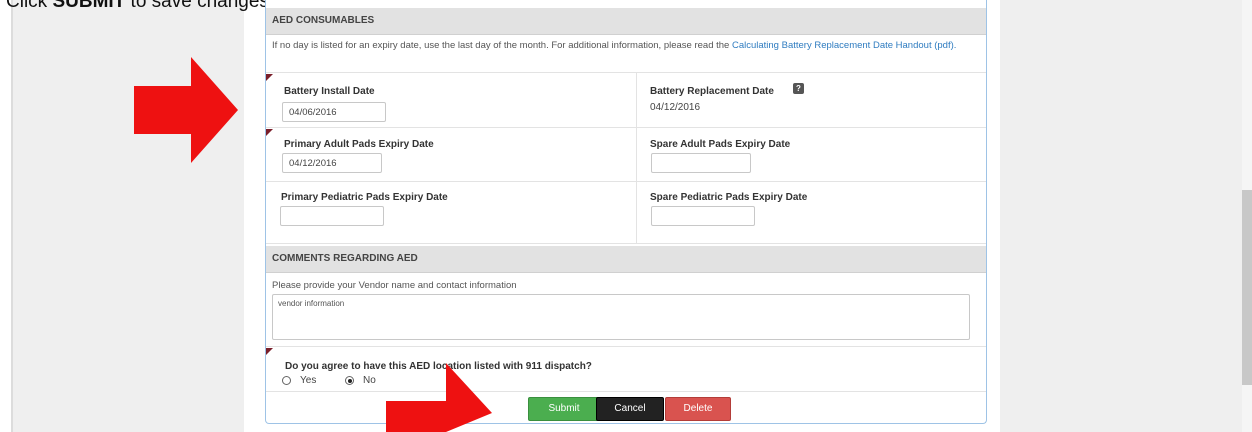 Image resolution: width=1252 pixels, height=432 pixels. What do you see at coordinates (332, 163) in the screenshot?
I see `primary-adult-pads-input: 04/12/2016` at bounding box center [332, 163].